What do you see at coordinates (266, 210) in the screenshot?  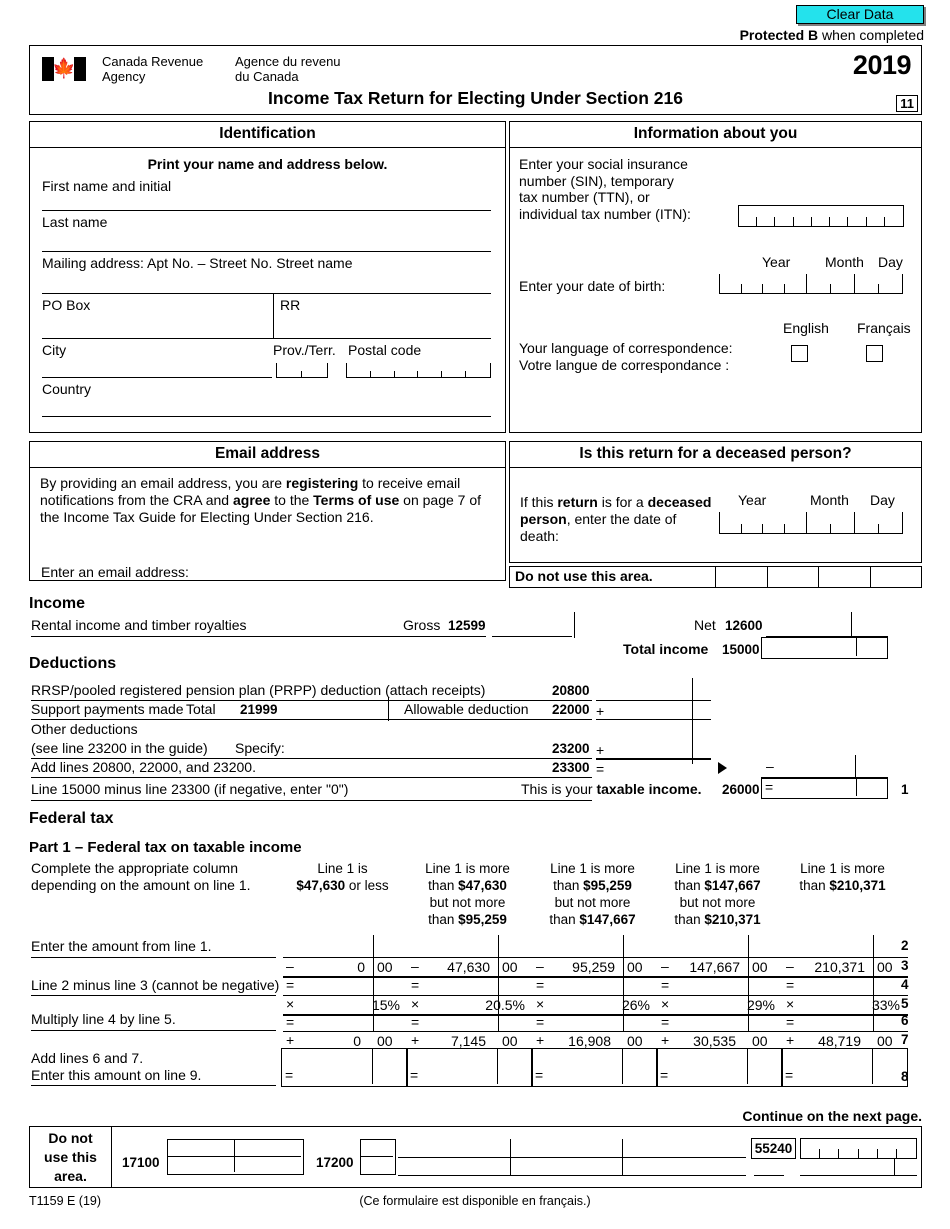 I see `first-name-input` at bounding box center [266, 210].